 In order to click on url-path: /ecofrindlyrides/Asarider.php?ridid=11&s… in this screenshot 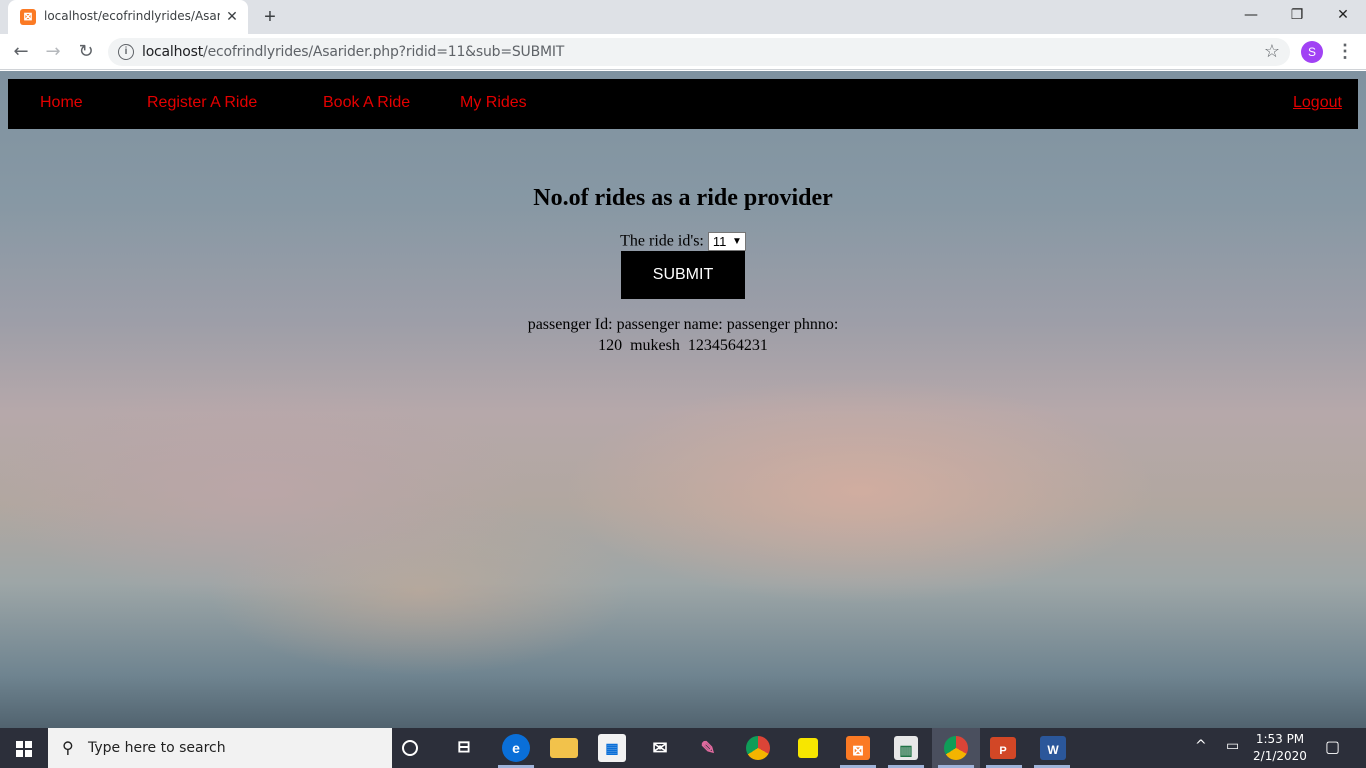, I will do `click(384, 52)`.